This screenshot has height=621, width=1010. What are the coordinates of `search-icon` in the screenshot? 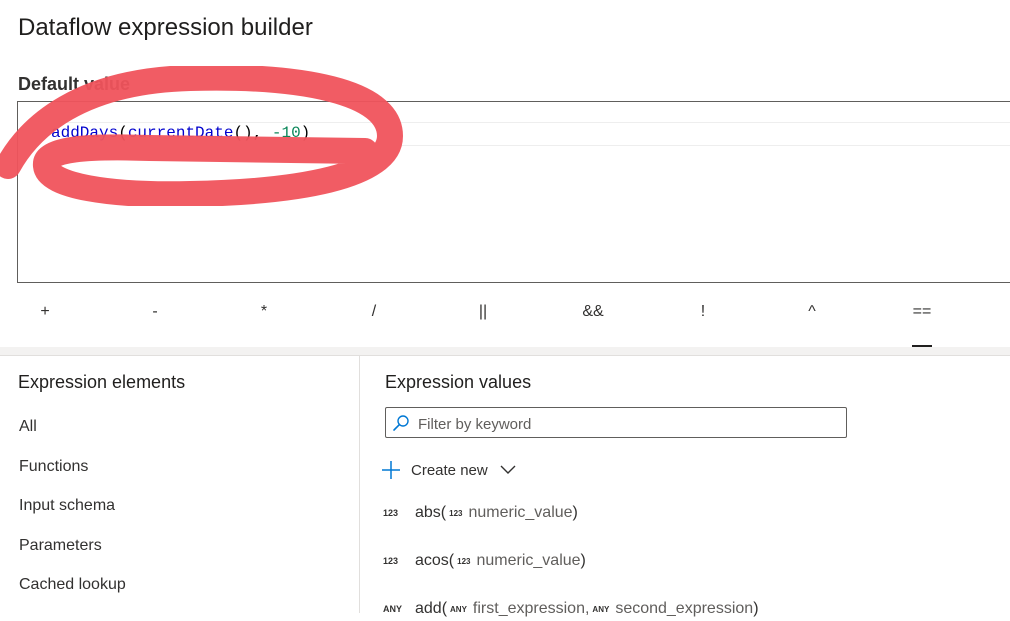 It's located at (401, 423).